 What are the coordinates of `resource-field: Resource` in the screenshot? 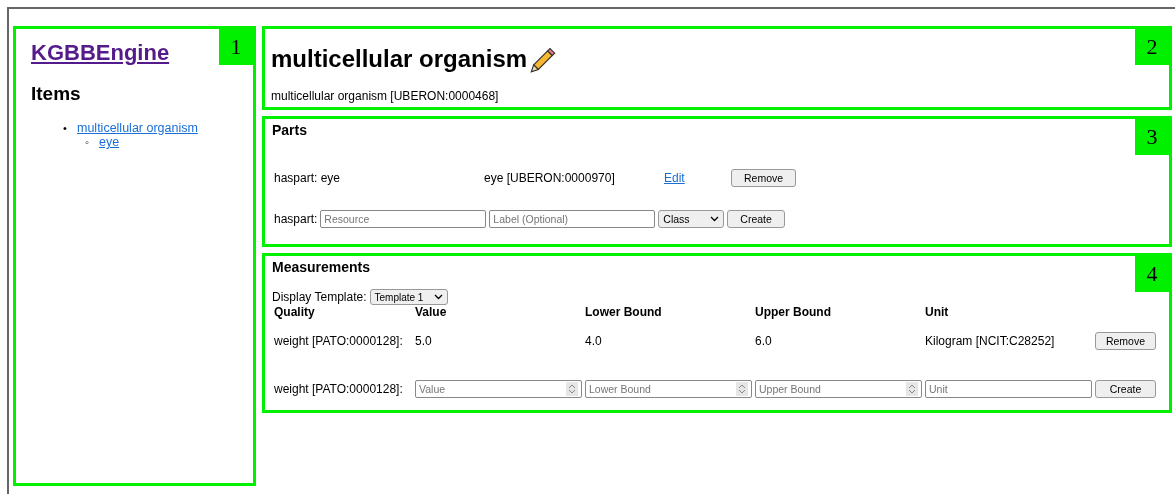 It's located at (403, 219).